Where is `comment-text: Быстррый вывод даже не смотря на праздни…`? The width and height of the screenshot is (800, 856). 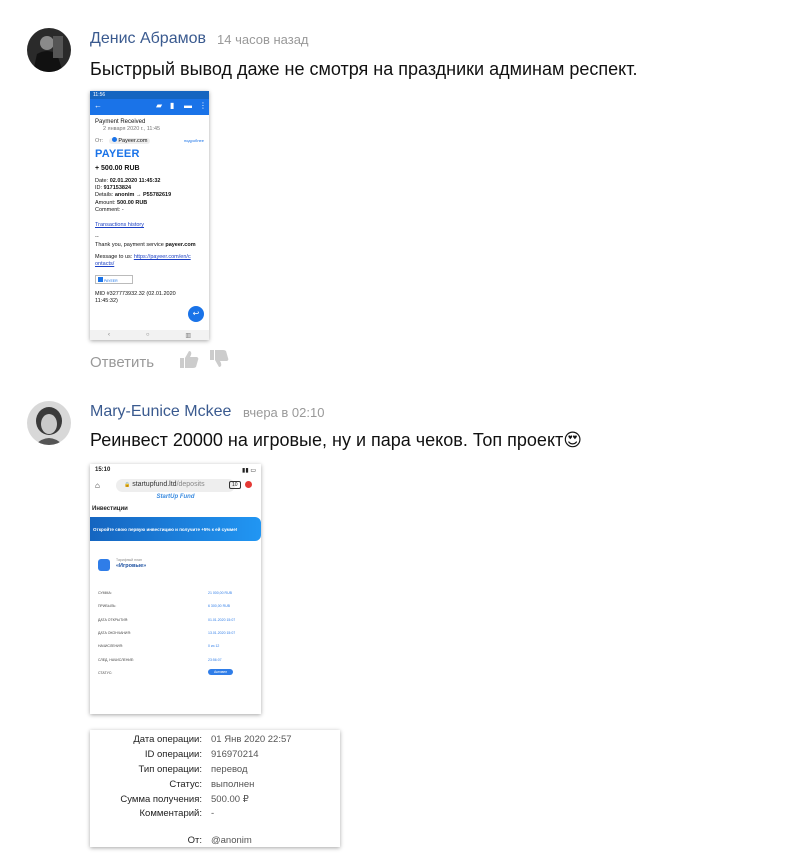 comment-text: Быстррый вывод даже не смотря на праздни… is located at coordinates (364, 69).